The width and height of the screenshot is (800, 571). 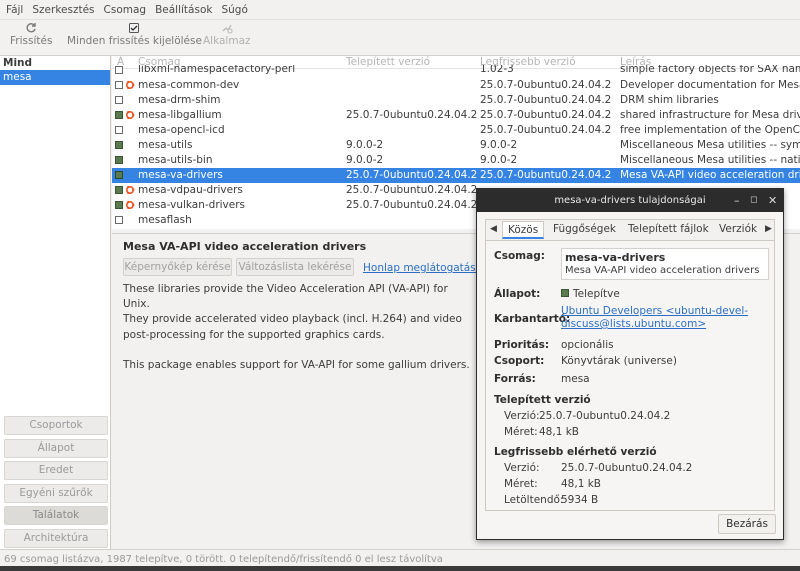 I want to click on row-name: mesa-utils-bin, so click(x=175, y=160).